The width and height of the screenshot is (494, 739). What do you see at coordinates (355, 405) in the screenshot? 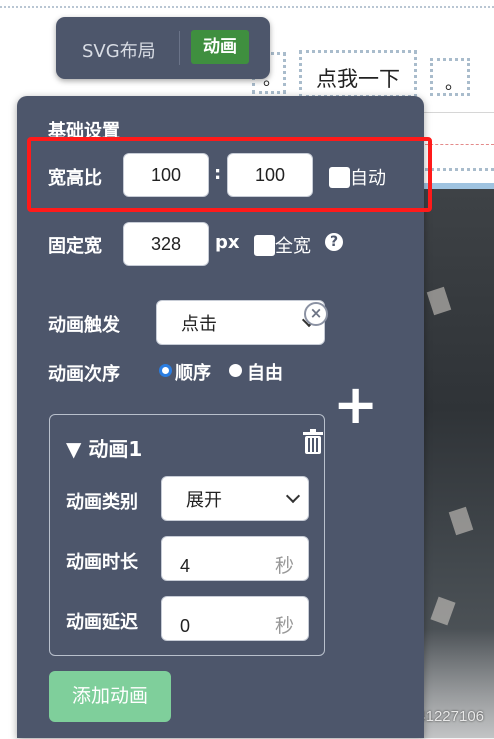
I see `add-icon: +` at bounding box center [355, 405].